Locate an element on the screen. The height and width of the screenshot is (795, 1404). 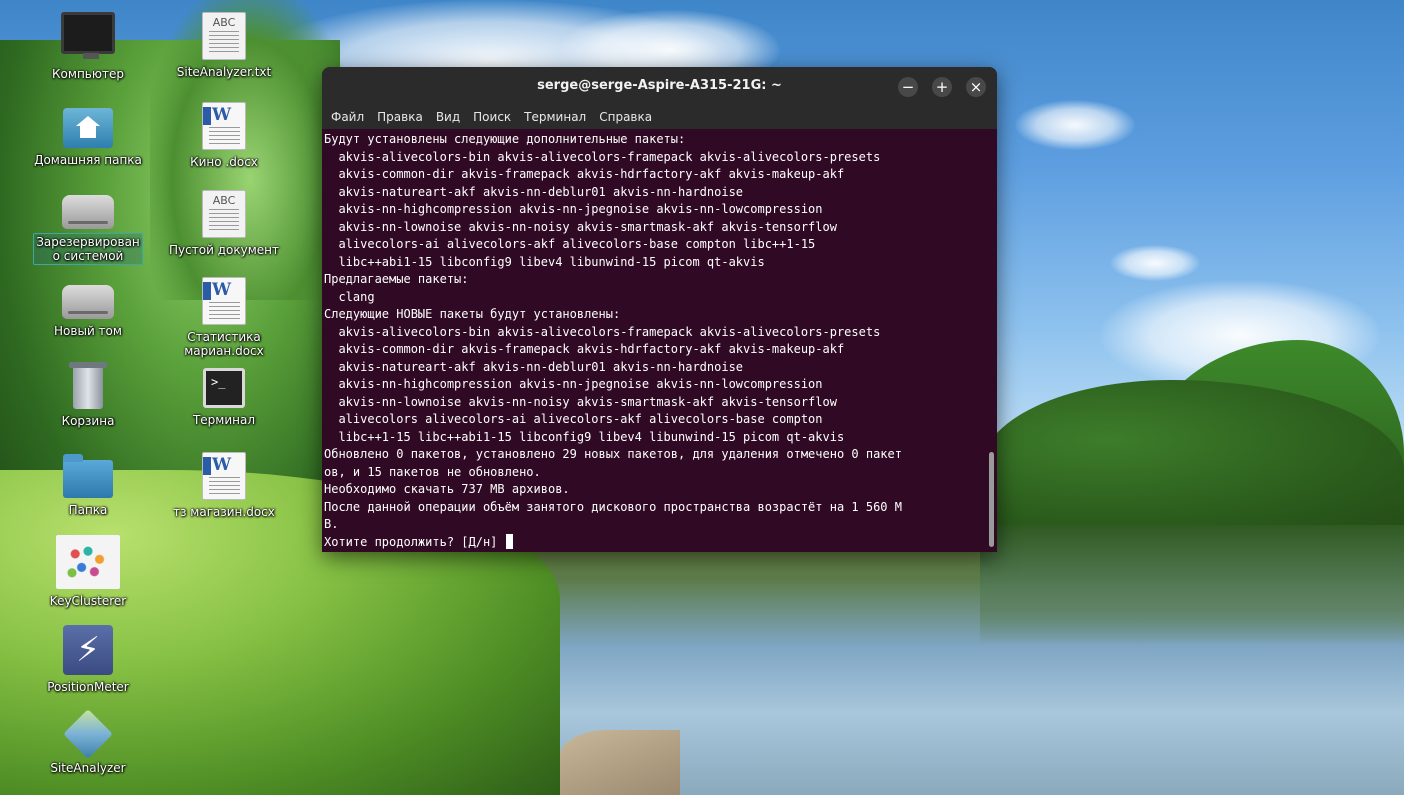
prompt-text: Хотите продолжить? [Д/н] is located at coordinates (414, 541).